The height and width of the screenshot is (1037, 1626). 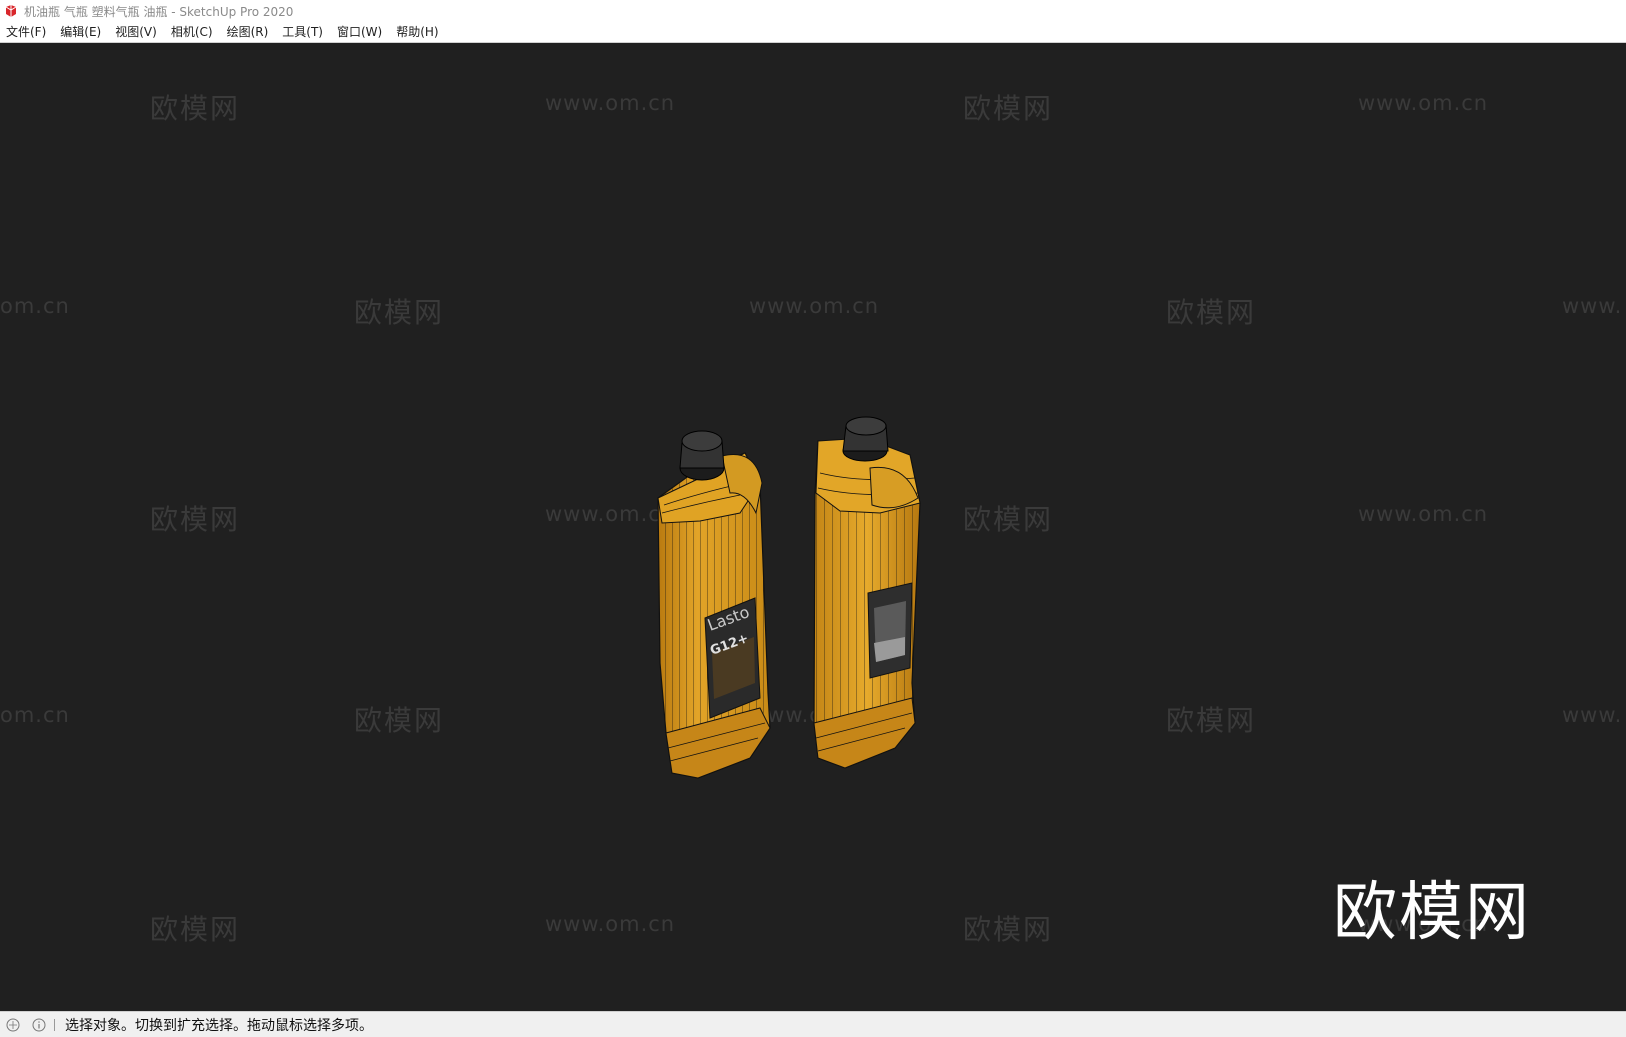 I want to click on menu-window: 窗口(W), so click(x=359, y=32).